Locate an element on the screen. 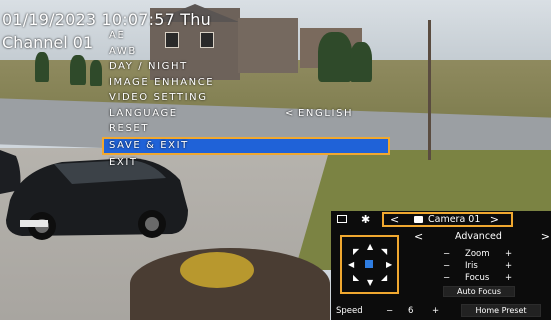 This screenshot has width=551, height=320. pan-down-right-icon: ◢ is located at coordinates (384, 278).